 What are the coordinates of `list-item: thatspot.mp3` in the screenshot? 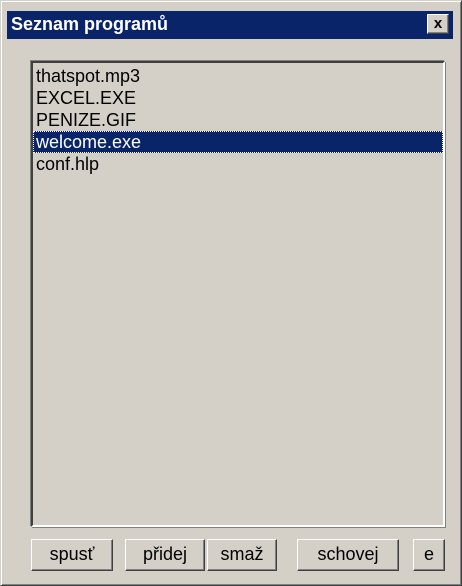 It's located at (238, 76).